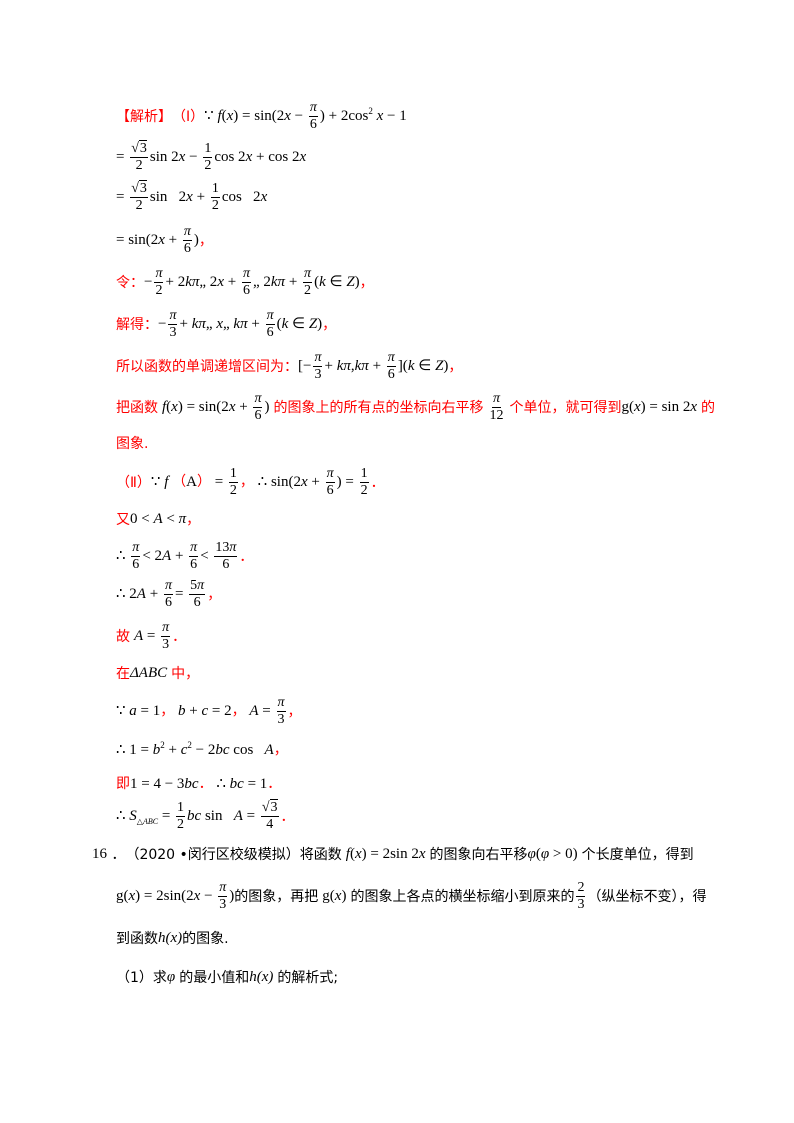  I want to click on solution-line-13: ∴ 2A + π 6 = 5π 6，, so click(168, 594).